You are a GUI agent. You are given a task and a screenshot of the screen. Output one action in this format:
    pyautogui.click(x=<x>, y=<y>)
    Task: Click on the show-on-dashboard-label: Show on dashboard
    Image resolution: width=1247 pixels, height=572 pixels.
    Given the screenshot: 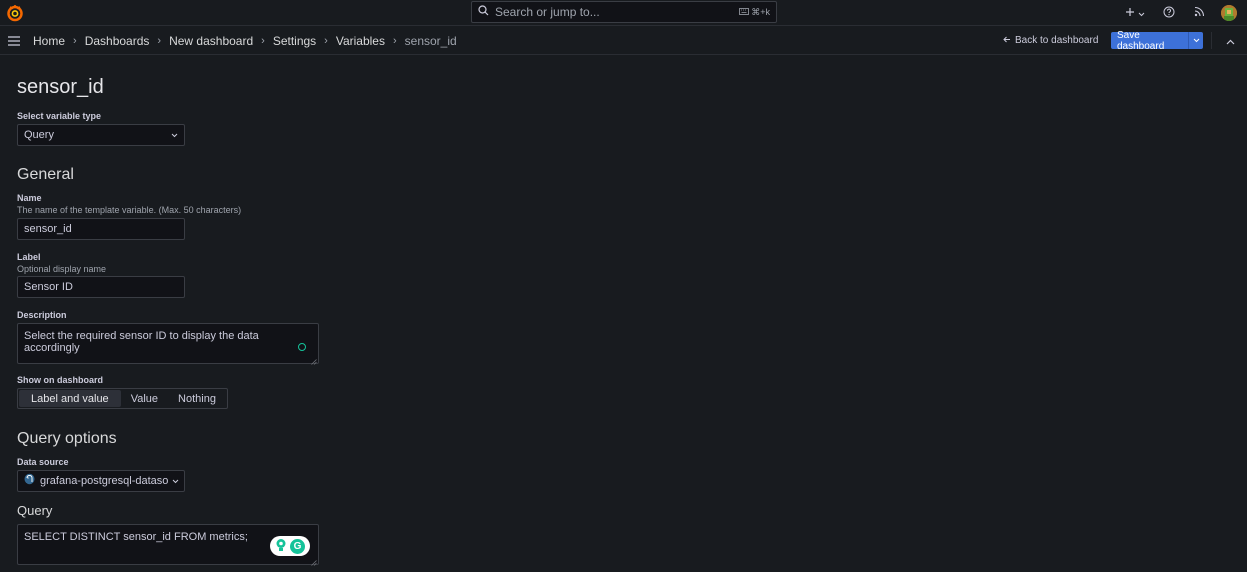 What is the action you would take?
    pyautogui.click(x=60, y=380)
    